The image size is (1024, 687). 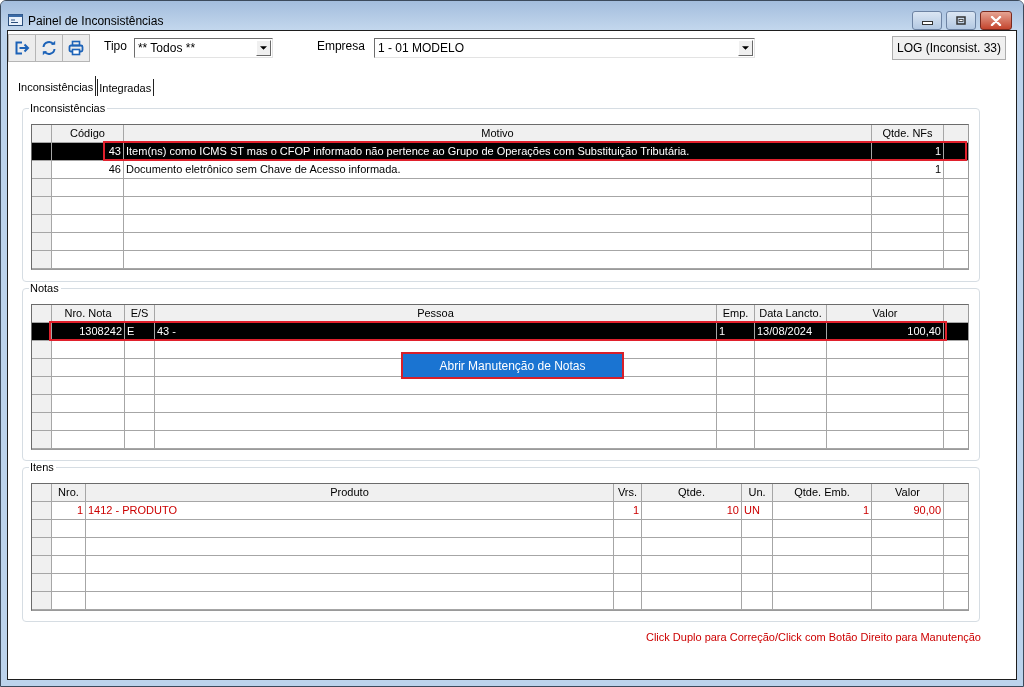 I want to click on table-row: 1308242 E 43 - 1 13/08/2024 100,40, so click(x=500, y=332).